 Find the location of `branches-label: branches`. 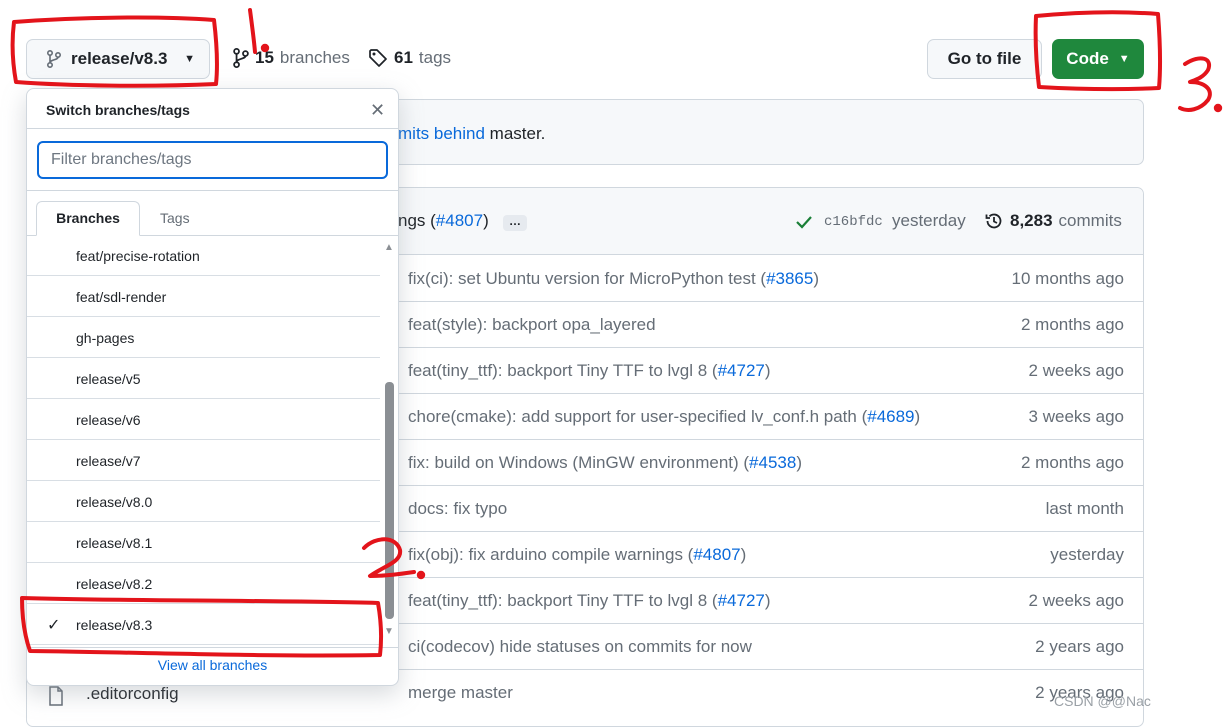

branches-label: branches is located at coordinates (314, 57).